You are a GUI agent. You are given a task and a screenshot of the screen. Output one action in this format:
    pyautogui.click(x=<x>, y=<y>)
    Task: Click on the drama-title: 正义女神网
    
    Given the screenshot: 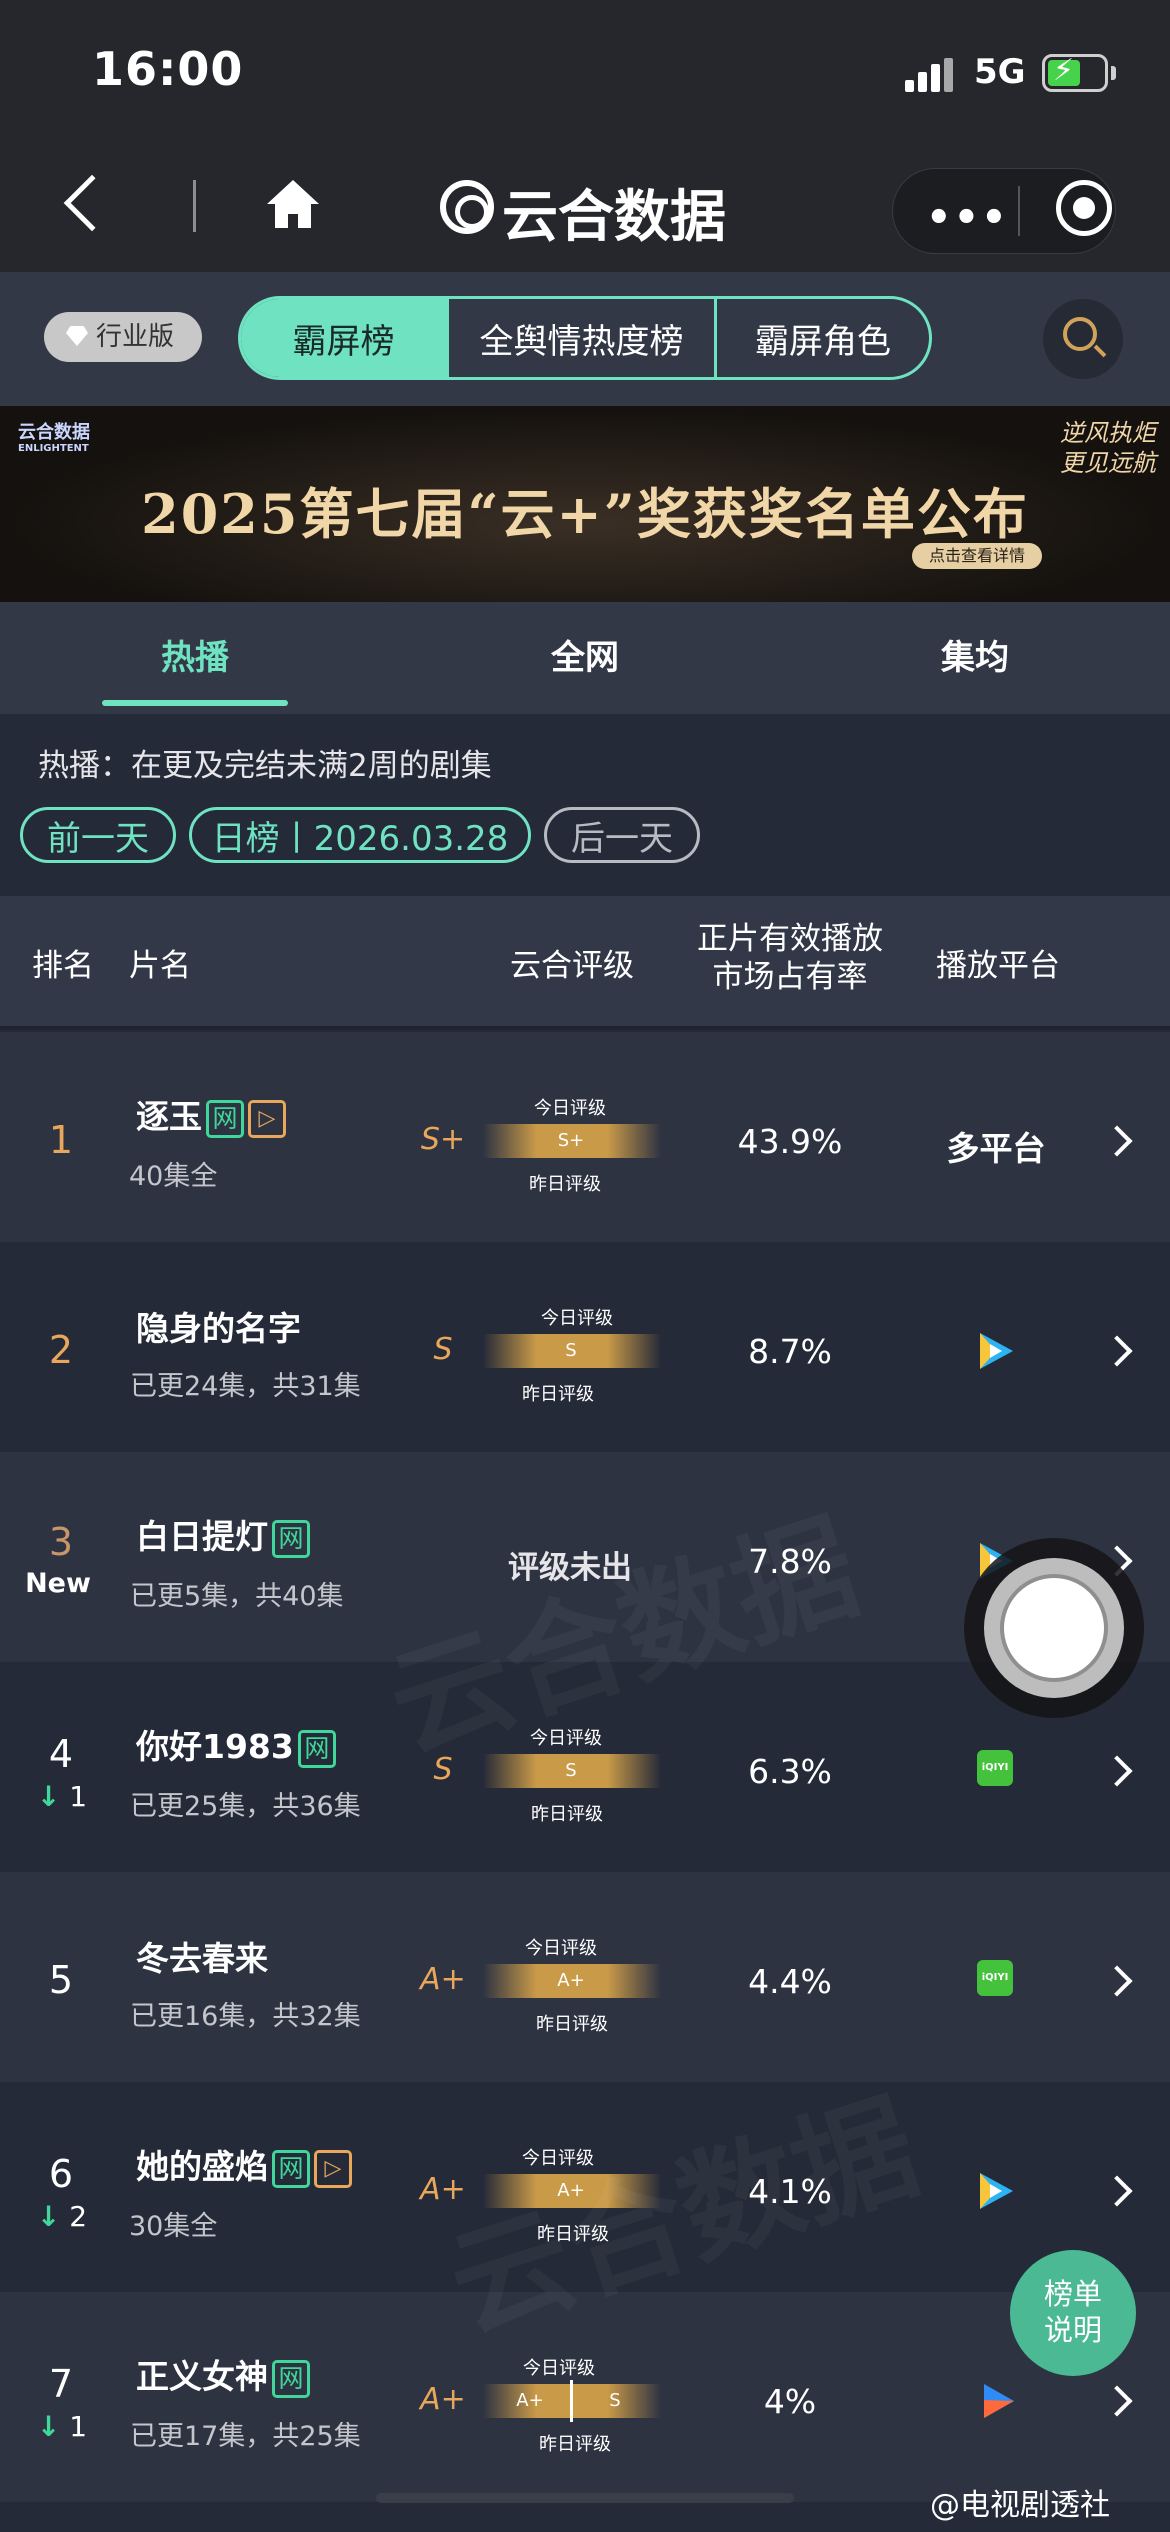 What is the action you would take?
    pyautogui.click(x=223, y=2374)
    